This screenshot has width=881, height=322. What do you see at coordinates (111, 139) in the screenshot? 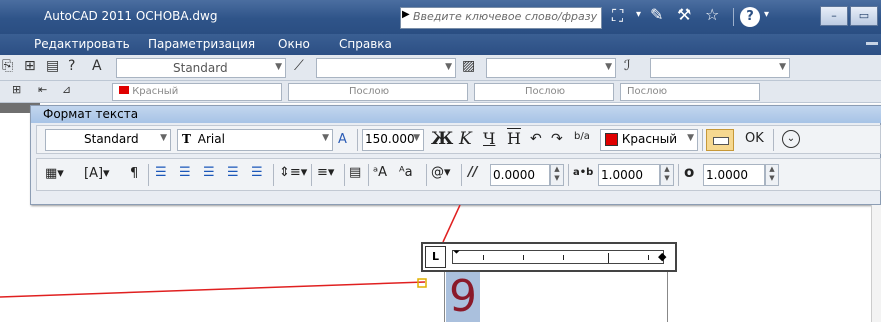
I see `style-value: Standard` at bounding box center [111, 139].